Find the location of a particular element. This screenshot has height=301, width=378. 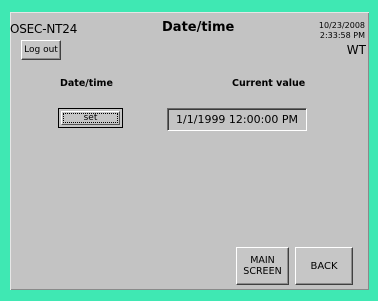

set-button: set is located at coordinates (90, 118).